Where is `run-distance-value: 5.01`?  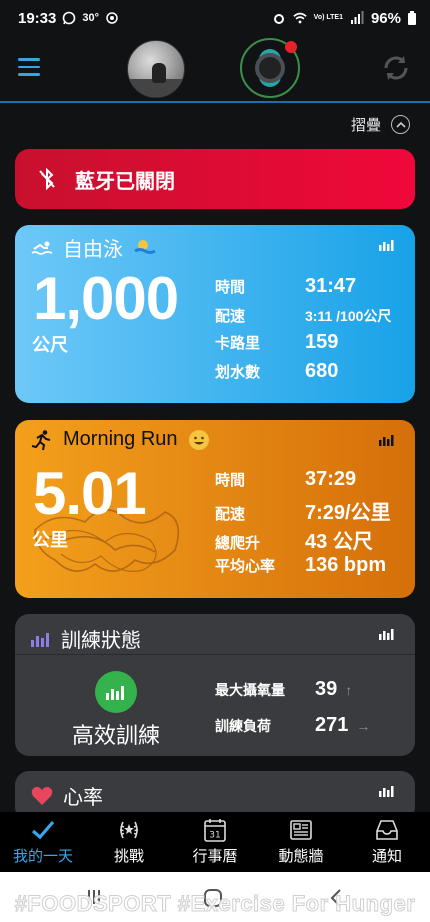
run-distance-value: 5.01 is located at coordinates (90, 493).